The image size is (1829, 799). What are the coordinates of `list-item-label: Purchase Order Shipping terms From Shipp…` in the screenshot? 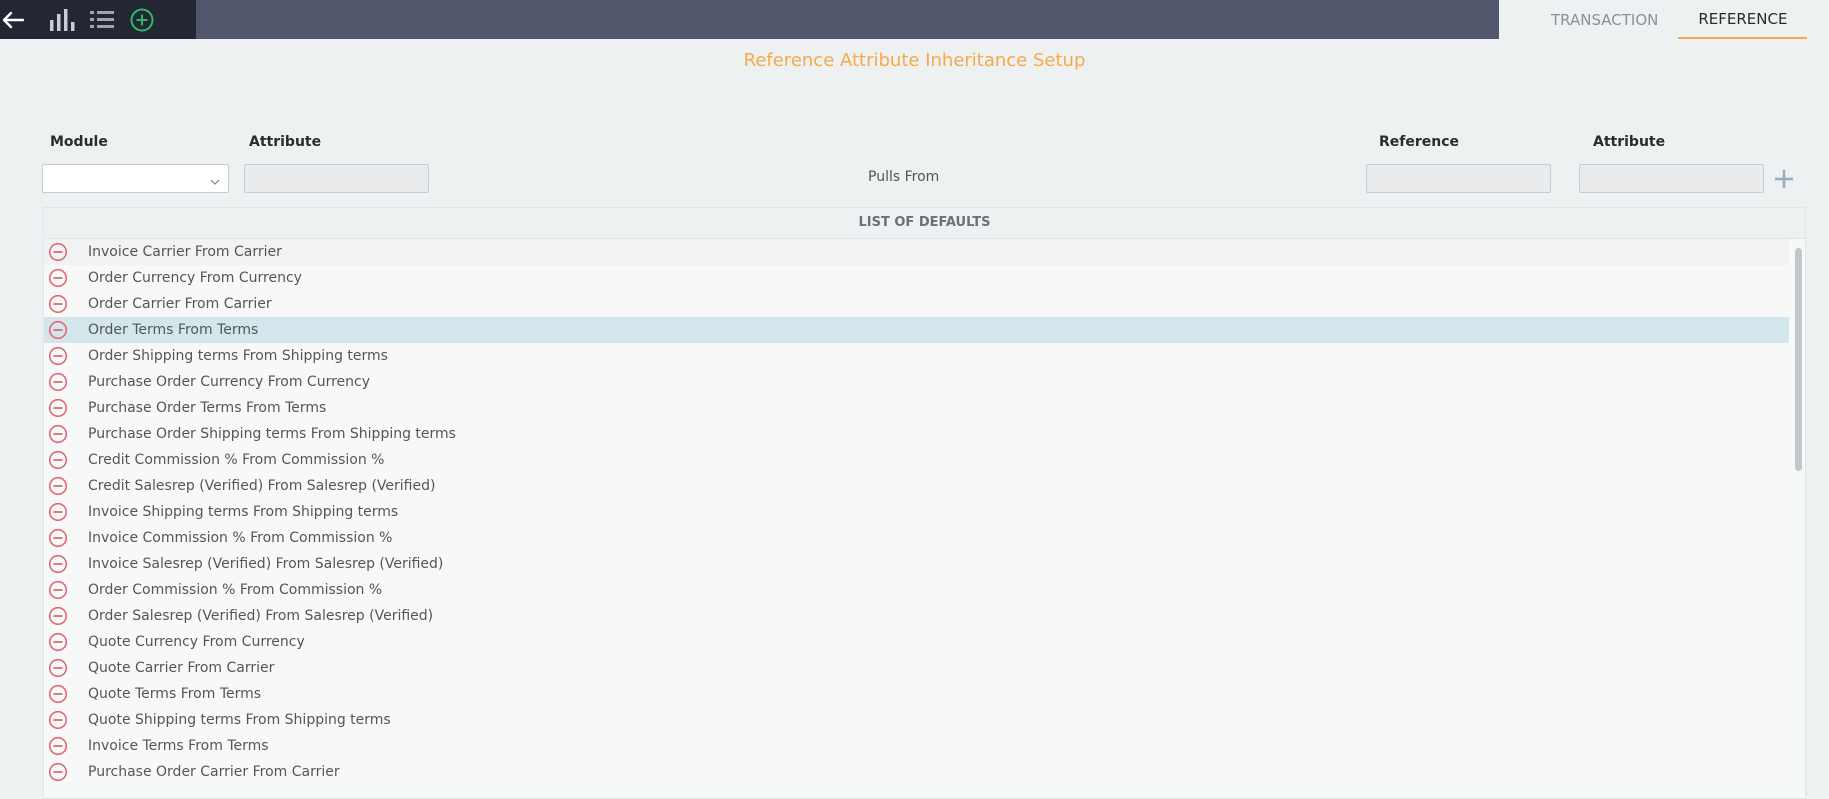 It's located at (272, 434).